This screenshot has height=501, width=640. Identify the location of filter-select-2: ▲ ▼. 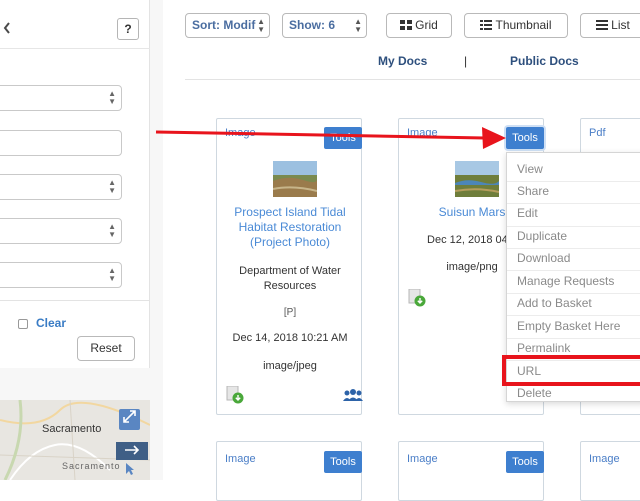
(61, 187).